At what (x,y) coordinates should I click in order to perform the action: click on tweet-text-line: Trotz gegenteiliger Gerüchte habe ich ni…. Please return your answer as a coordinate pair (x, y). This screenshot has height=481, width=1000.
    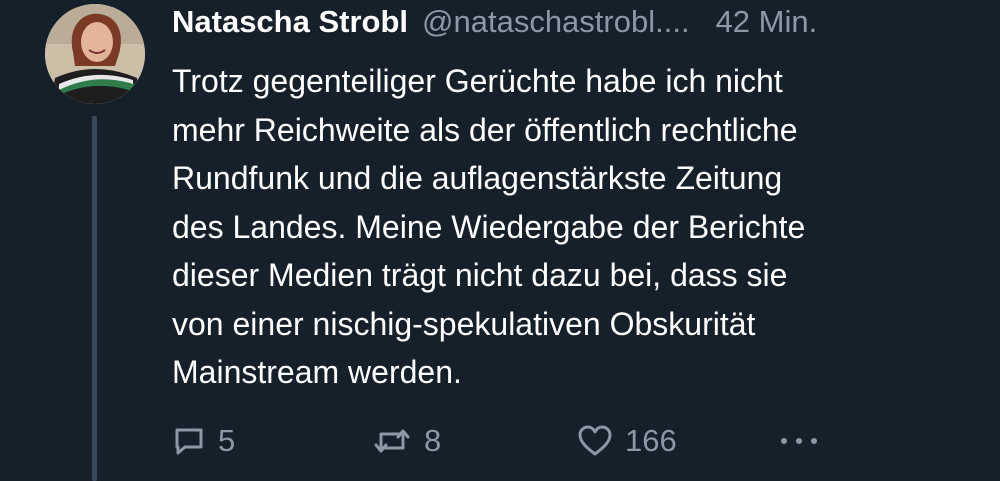
    Looking at the image, I should click on (477, 81).